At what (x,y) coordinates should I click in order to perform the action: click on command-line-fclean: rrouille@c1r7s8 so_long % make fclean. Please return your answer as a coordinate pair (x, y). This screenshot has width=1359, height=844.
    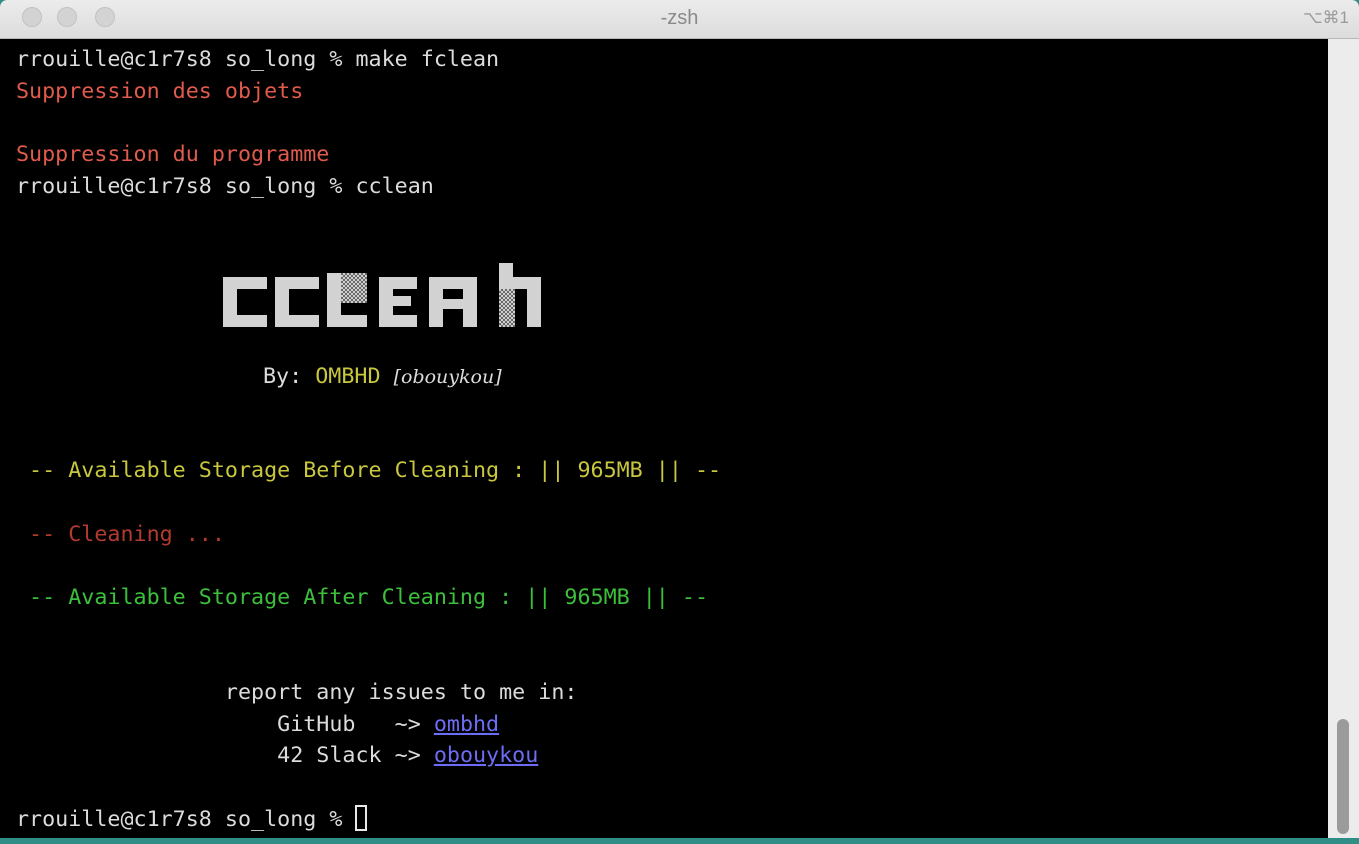
    Looking at the image, I should click on (258, 59).